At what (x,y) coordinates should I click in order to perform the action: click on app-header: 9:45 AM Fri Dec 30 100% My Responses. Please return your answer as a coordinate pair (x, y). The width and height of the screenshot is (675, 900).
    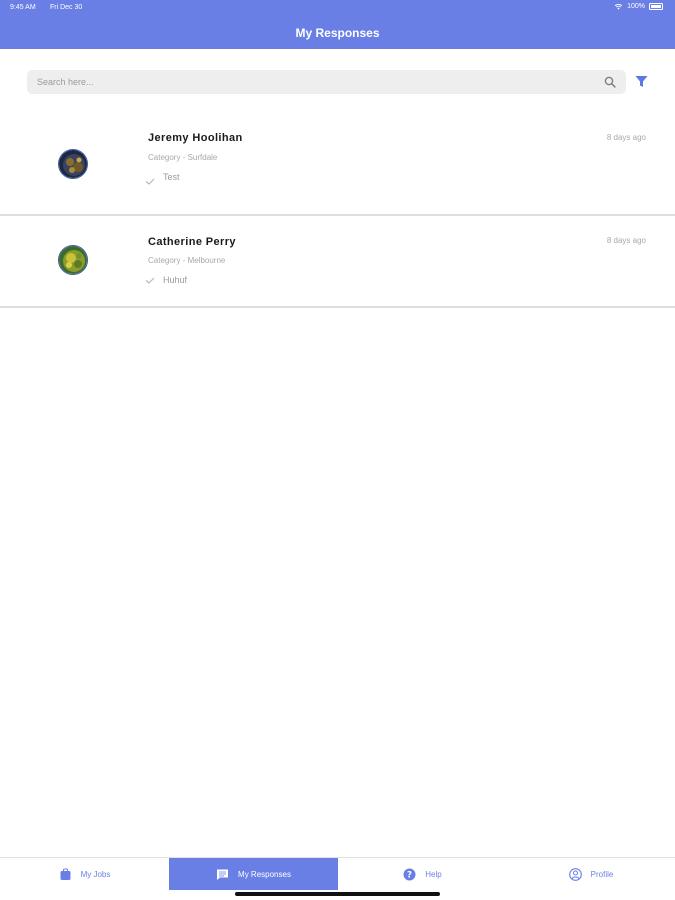
    Looking at the image, I should click on (337, 24).